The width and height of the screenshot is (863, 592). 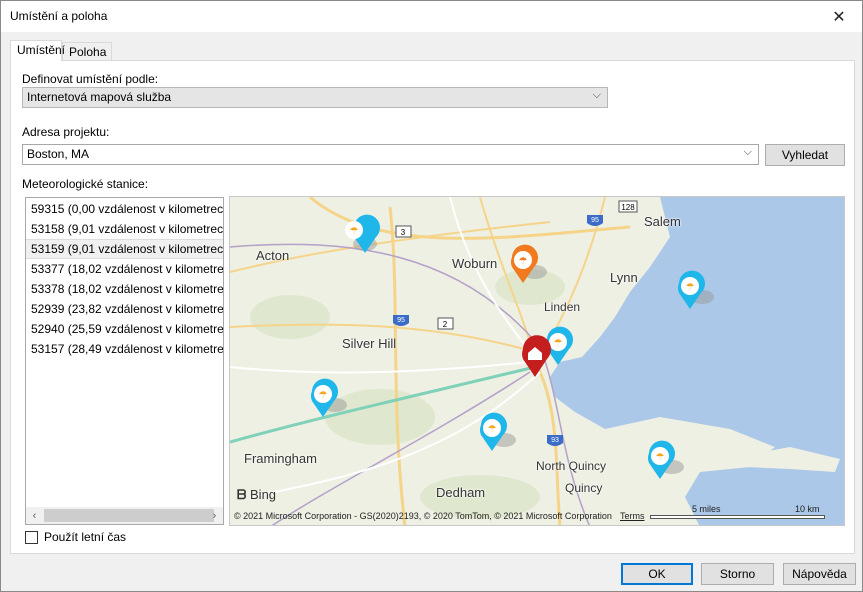 What do you see at coordinates (562, 307) in the screenshot?
I see `place-label: Linden` at bounding box center [562, 307].